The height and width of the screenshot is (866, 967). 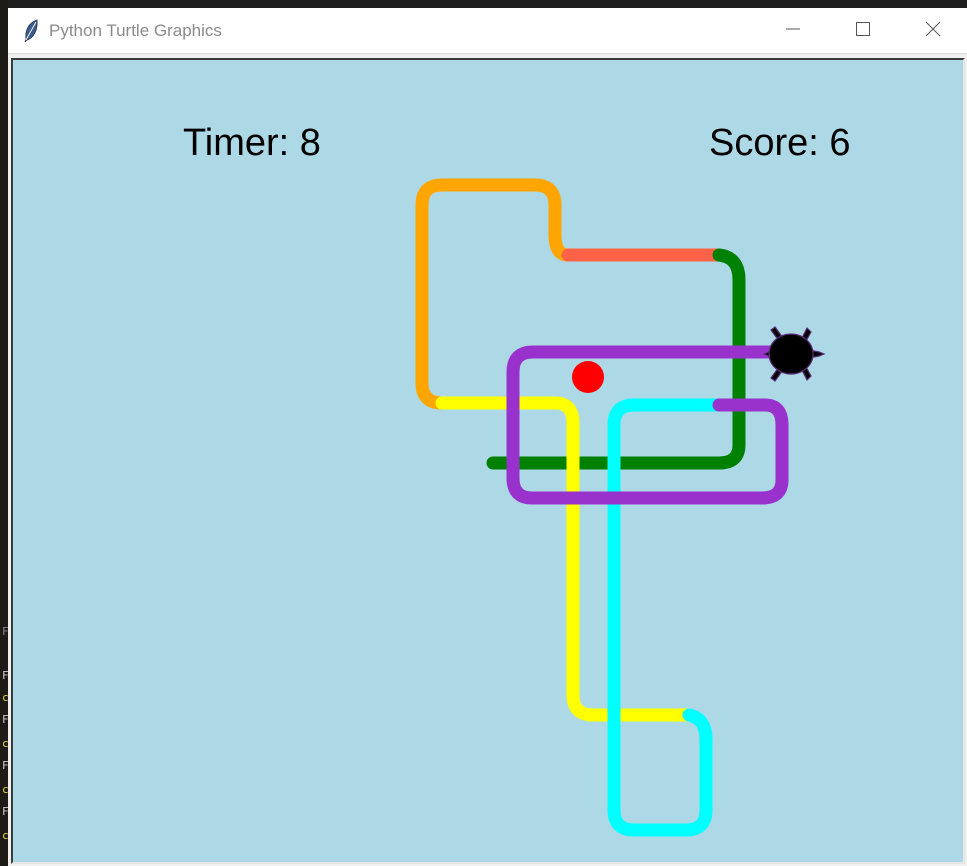 I want to click on trail-segment-yellow, so click(x=565, y=559).